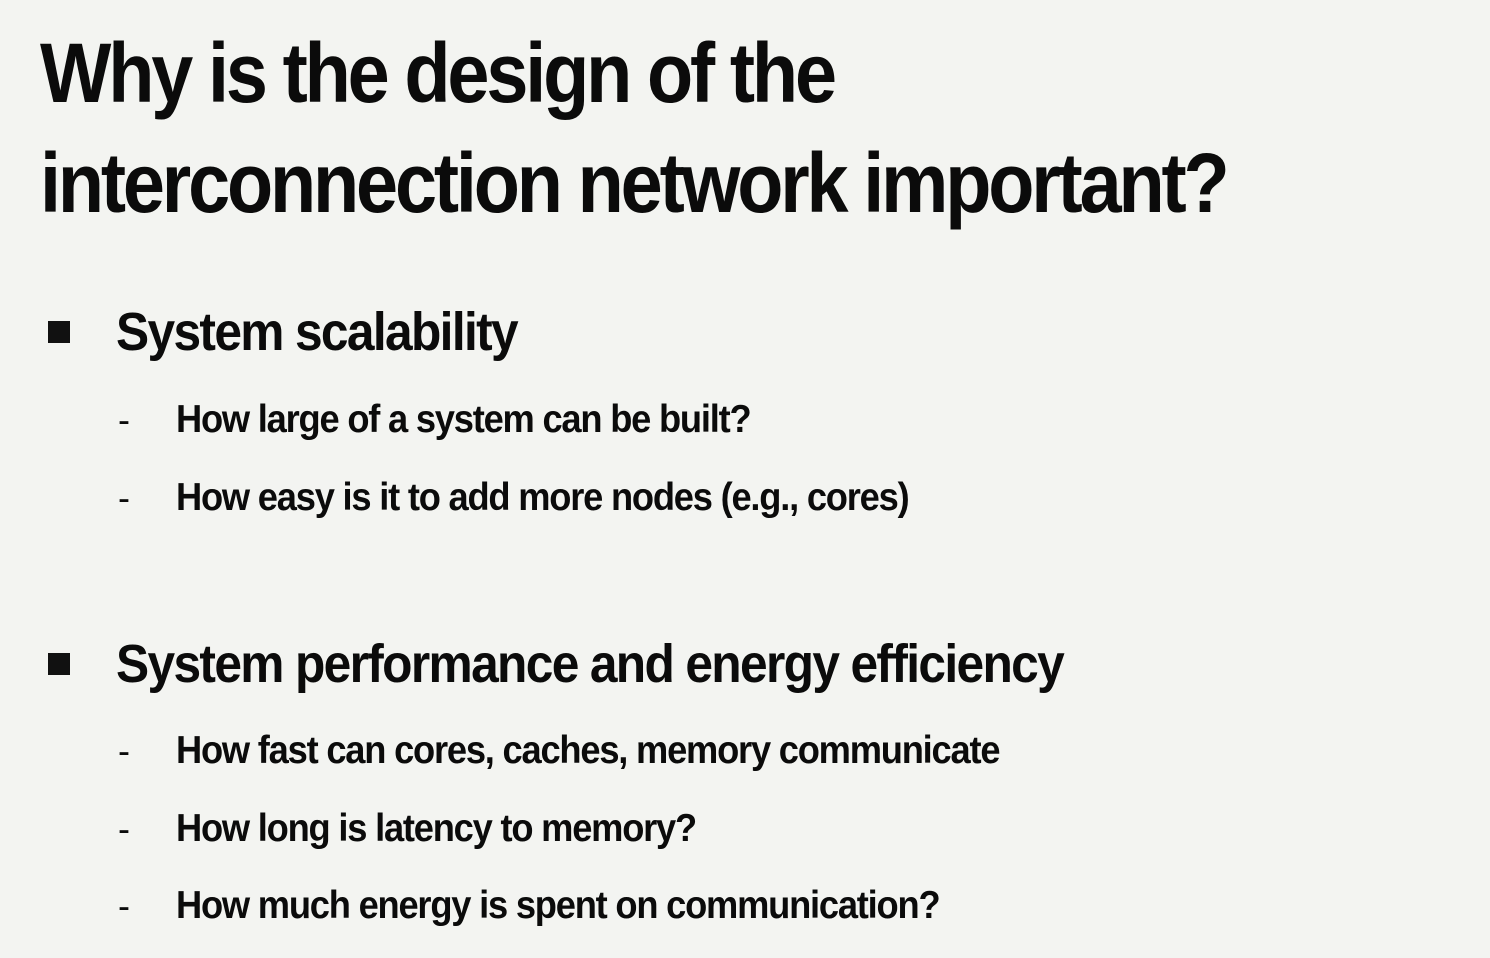 This screenshot has height=958, width=1490. What do you see at coordinates (745, 830) in the screenshot?
I see `sub-item: - How long is latency to memory?` at bounding box center [745, 830].